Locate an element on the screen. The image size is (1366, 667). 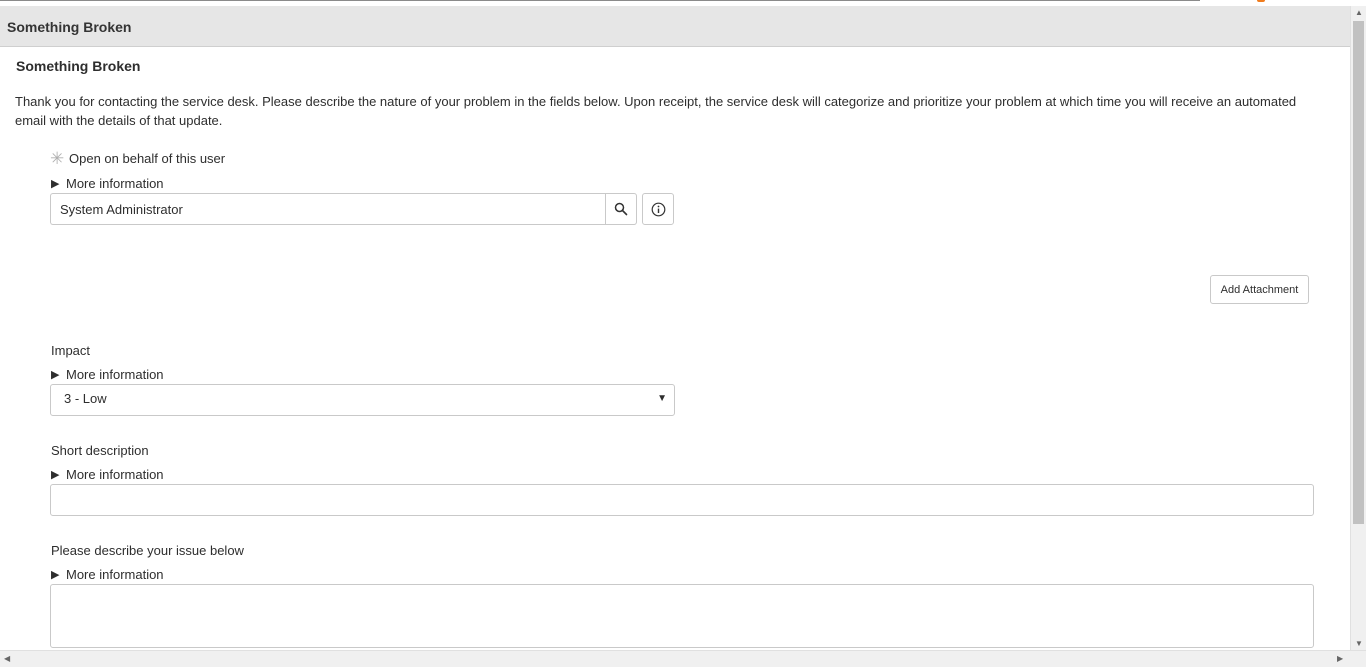
behalf-info-button is located at coordinates (658, 209).